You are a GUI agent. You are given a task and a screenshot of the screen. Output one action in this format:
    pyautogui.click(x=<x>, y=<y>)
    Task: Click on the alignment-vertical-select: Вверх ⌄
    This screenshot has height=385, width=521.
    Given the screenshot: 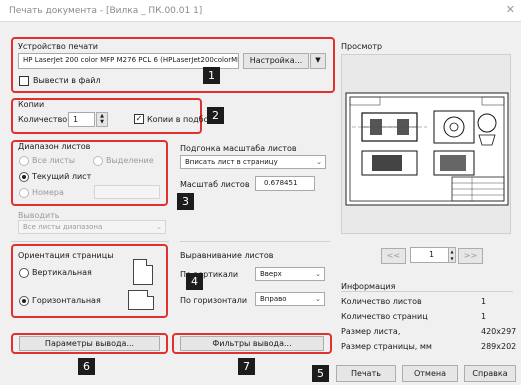 What is the action you would take?
    pyautogui.click(x=290, y=274)
    